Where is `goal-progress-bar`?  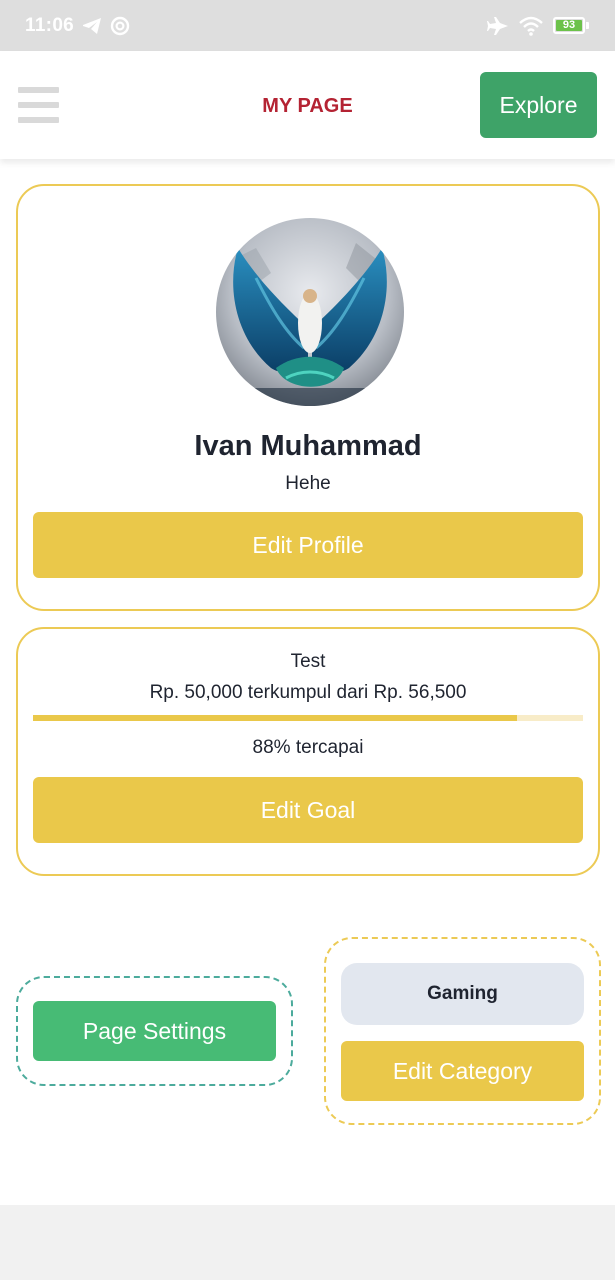
goal-progress-bar is located at coordinates (308, 718).